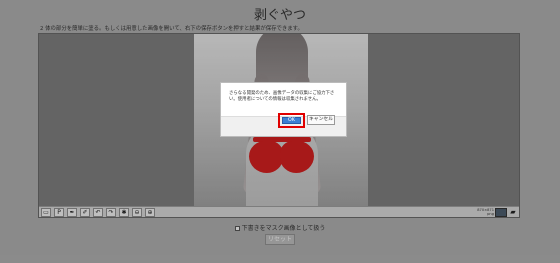  I want to click on cancel-button: キャンセル, so click(321, 120).